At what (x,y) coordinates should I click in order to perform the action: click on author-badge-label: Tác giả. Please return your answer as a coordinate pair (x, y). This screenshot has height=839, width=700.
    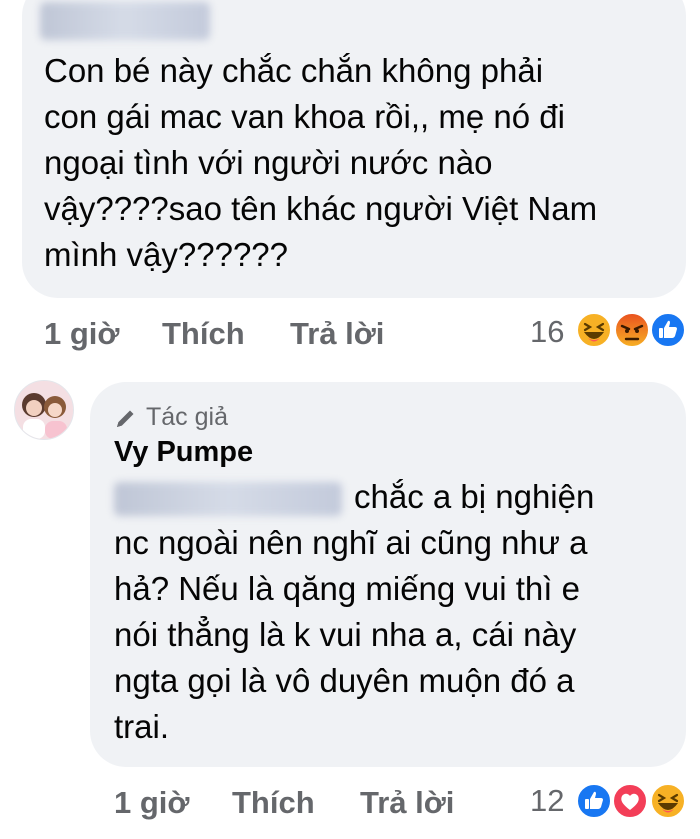
    Looking at the image, I should click on (187, 417).